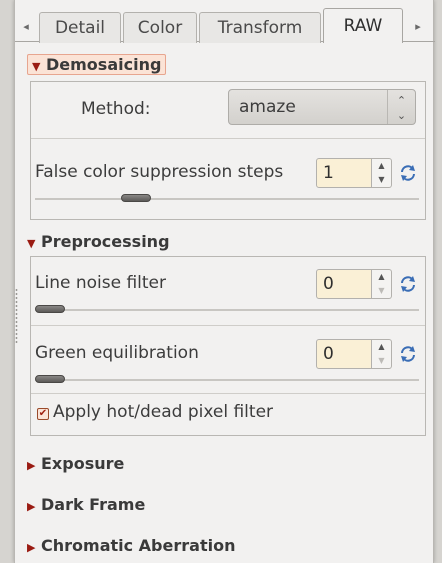  Describe the element at coordinates (100, 283) in the screenshot. I see `line-noise-label: Line noise filter` at that location.